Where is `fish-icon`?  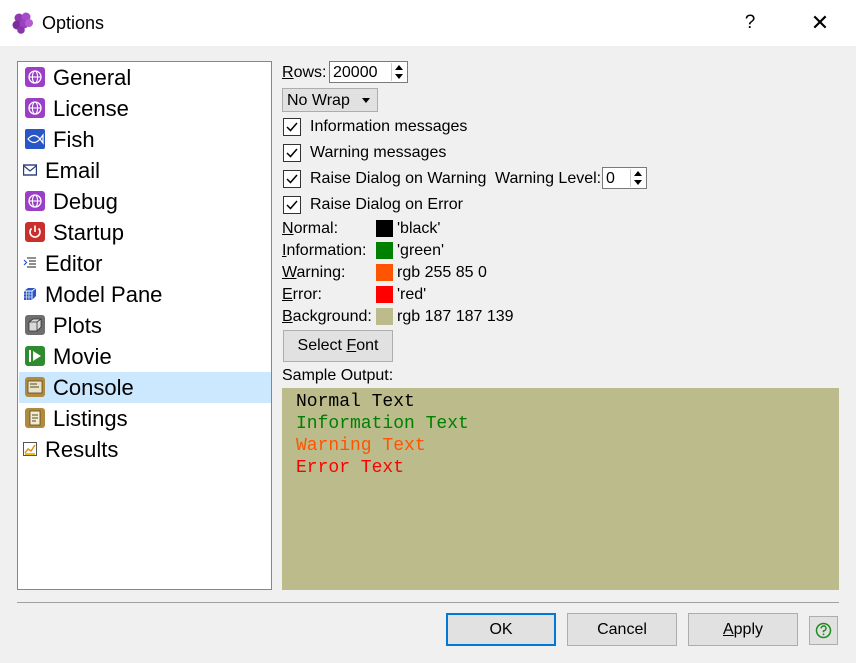 fish-icon is located at coordinates (35, 139).